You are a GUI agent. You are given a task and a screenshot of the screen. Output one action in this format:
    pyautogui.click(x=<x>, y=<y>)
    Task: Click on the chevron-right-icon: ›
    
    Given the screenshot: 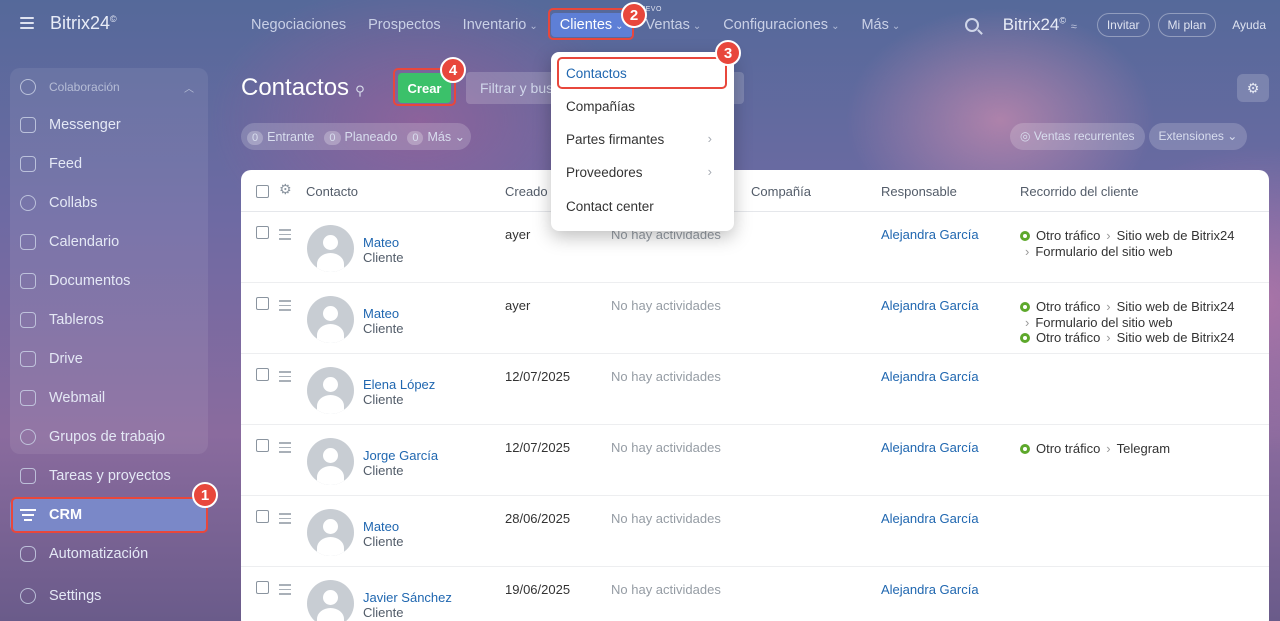 What is the action you would take?
    pyautogui.click(x=709, y=171)
    